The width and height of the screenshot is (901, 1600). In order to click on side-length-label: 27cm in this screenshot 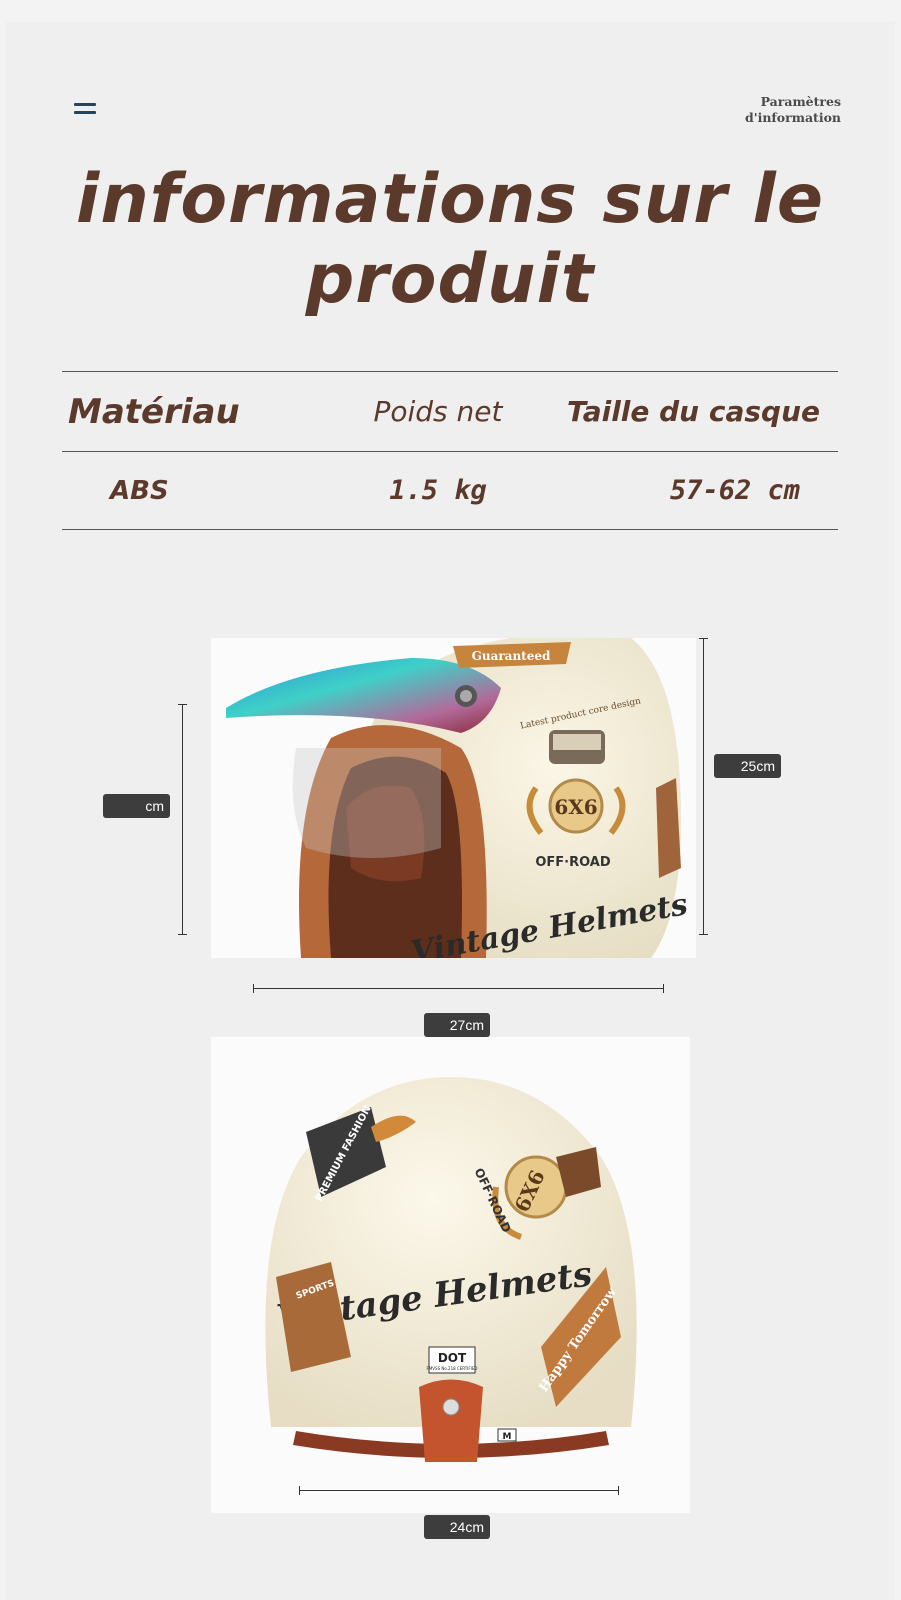, I will do `click(457, 1025)`.